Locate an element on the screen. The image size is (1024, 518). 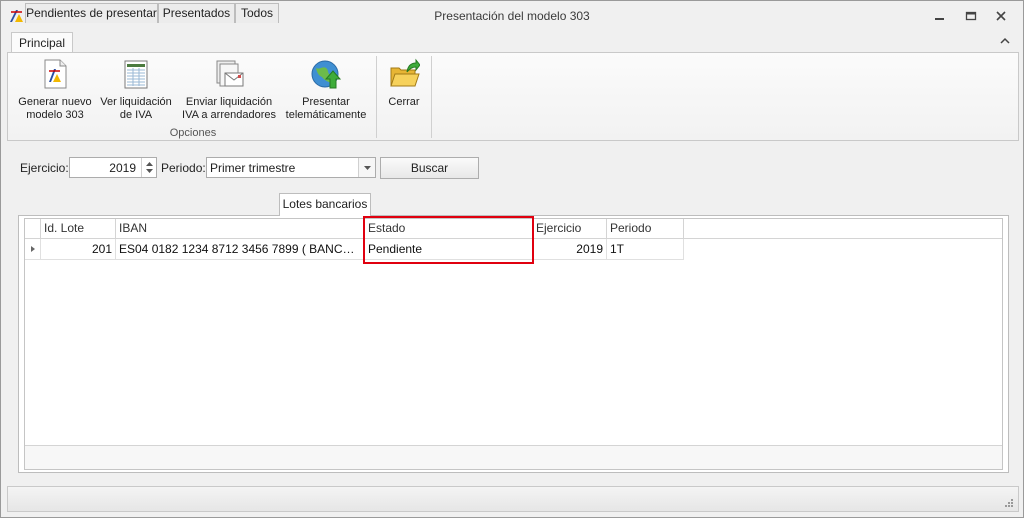
column-header-id-lote: Id. Lote is located at coordinates (78, 229).